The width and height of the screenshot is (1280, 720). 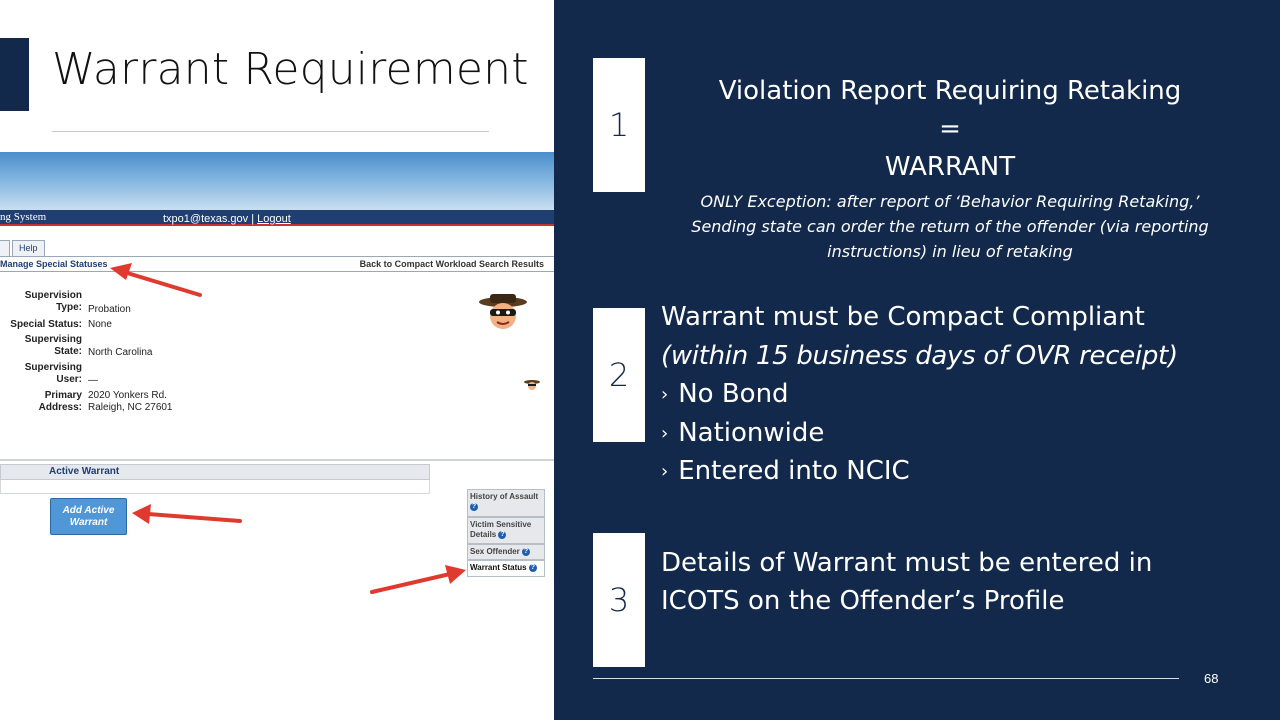 What do you see at coordinates (733, 394) in the screenshot?
I see `bullet-text: No Bond` at bounding box center [733, 394].